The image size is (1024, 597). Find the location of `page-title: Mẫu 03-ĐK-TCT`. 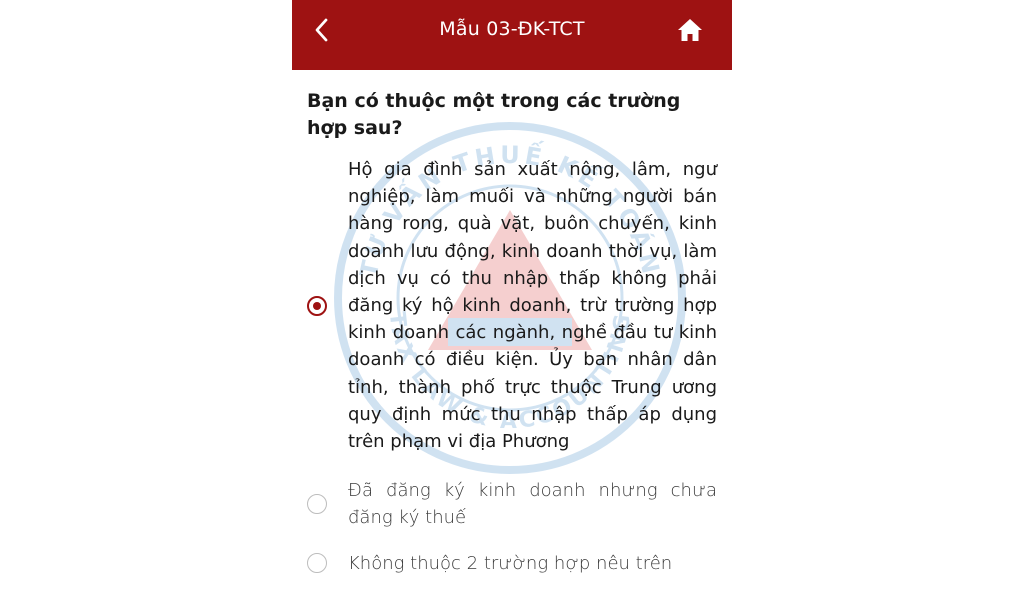

page-title: Mẫu 03-ĐK-TCT is located at coordinates (512, 29).